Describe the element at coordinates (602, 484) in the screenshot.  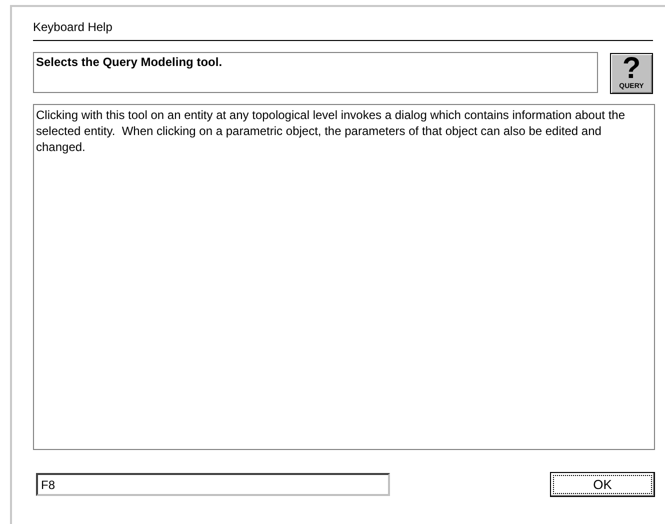
I see `ok-button: OK` at that location.